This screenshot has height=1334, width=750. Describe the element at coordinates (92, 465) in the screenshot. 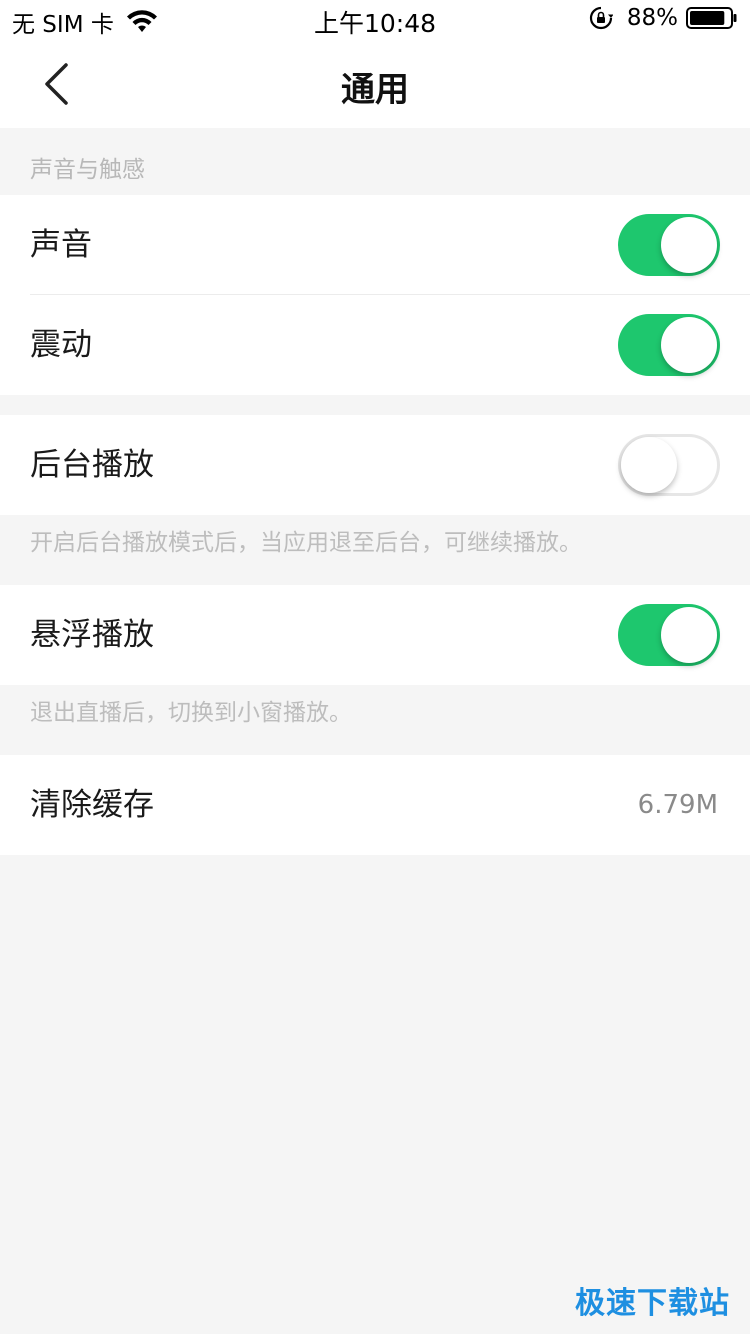

I see `background-play-label: 后台播放` at that location.